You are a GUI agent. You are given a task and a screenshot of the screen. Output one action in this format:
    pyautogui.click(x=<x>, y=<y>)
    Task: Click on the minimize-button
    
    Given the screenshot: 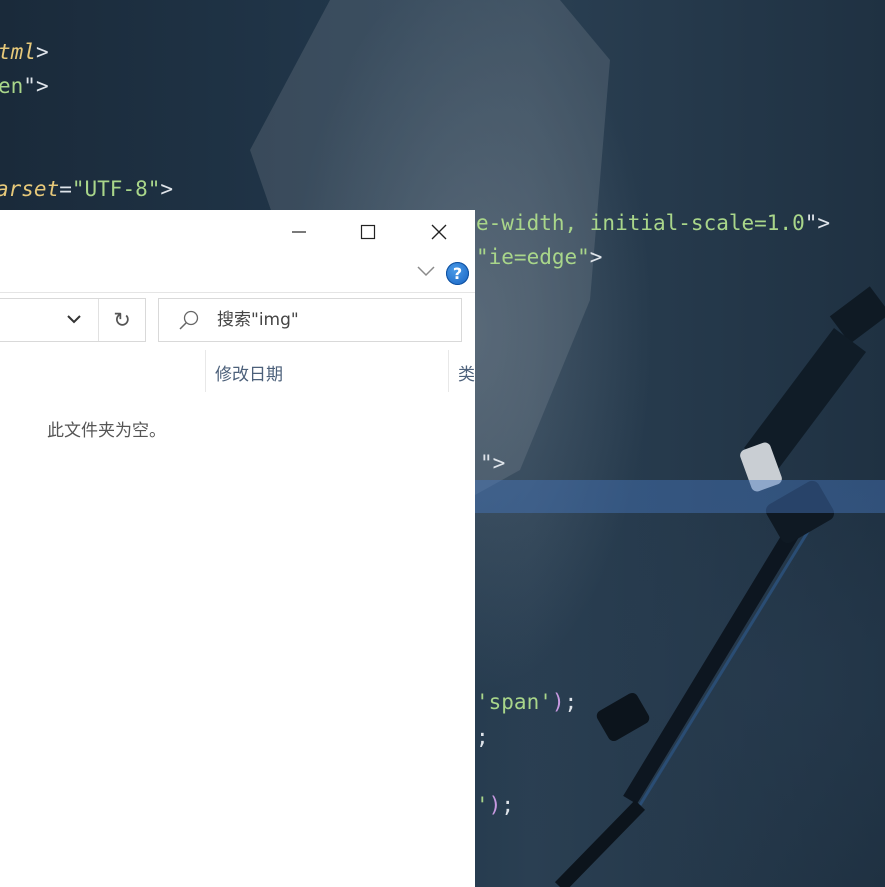 What is the action you would take?
    pyautogui.click(x=299, y=232)
    